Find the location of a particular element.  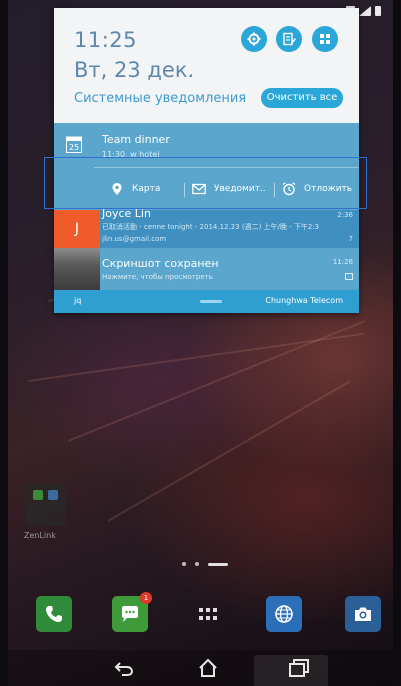

clock: 11:25 is located at coordinates (106, 40).